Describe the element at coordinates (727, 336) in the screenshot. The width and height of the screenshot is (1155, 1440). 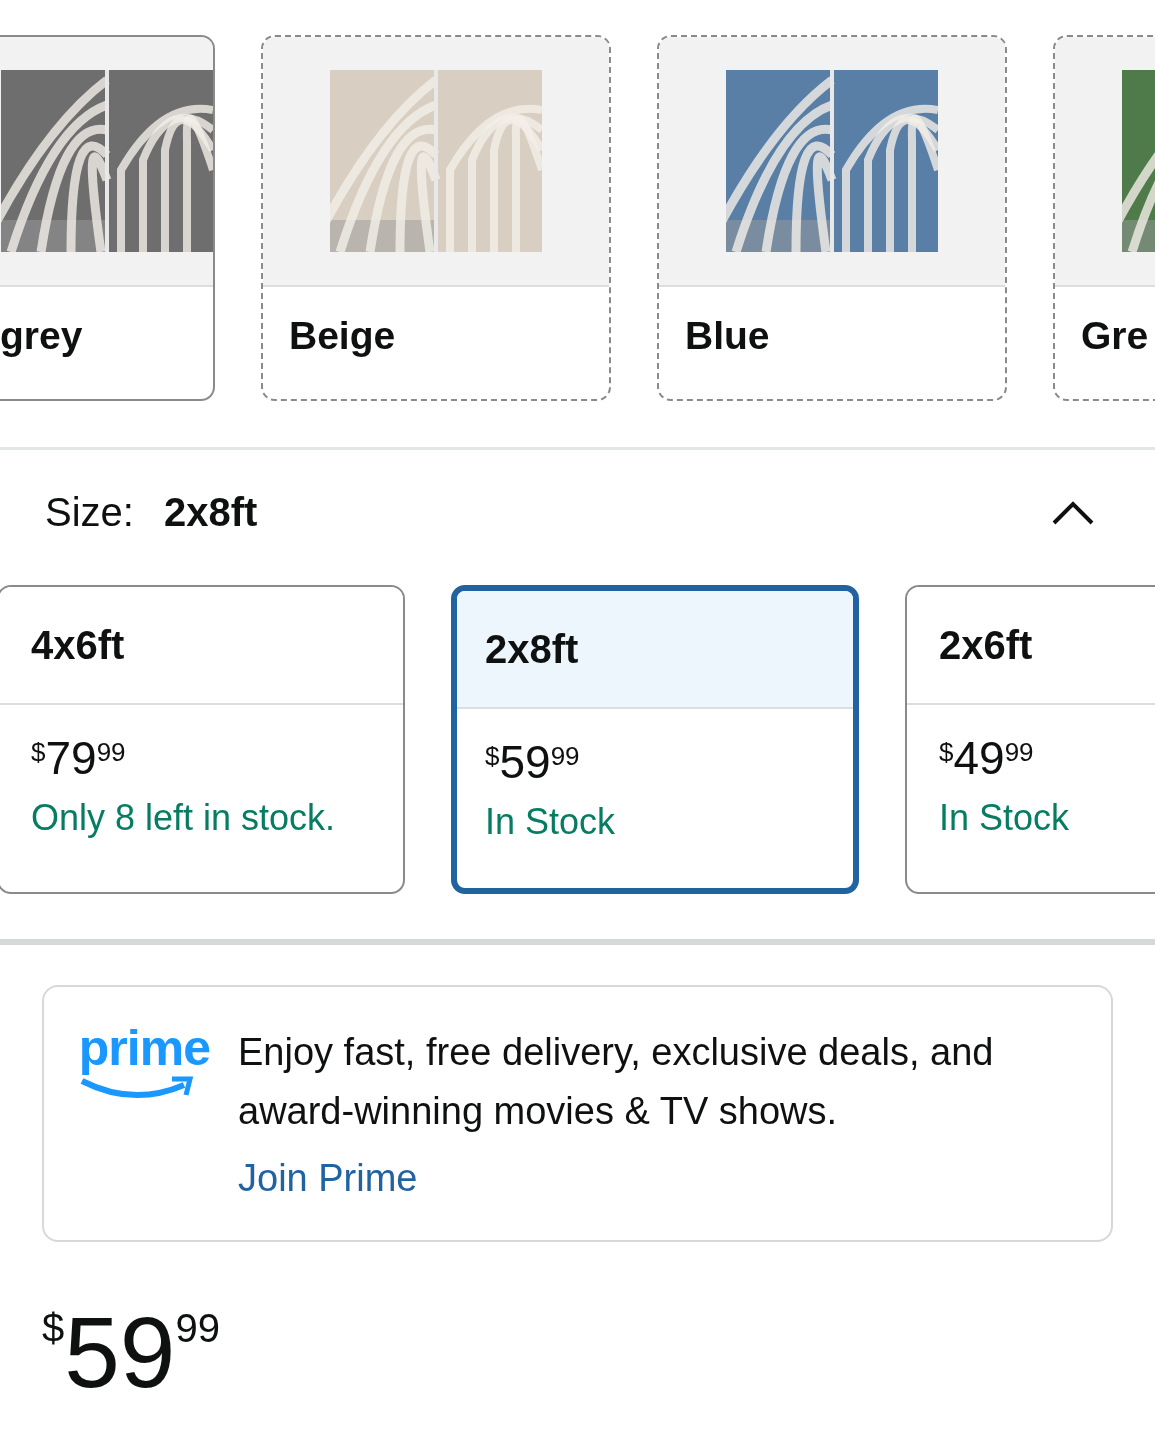
I see `color-name: Blue` at that location.